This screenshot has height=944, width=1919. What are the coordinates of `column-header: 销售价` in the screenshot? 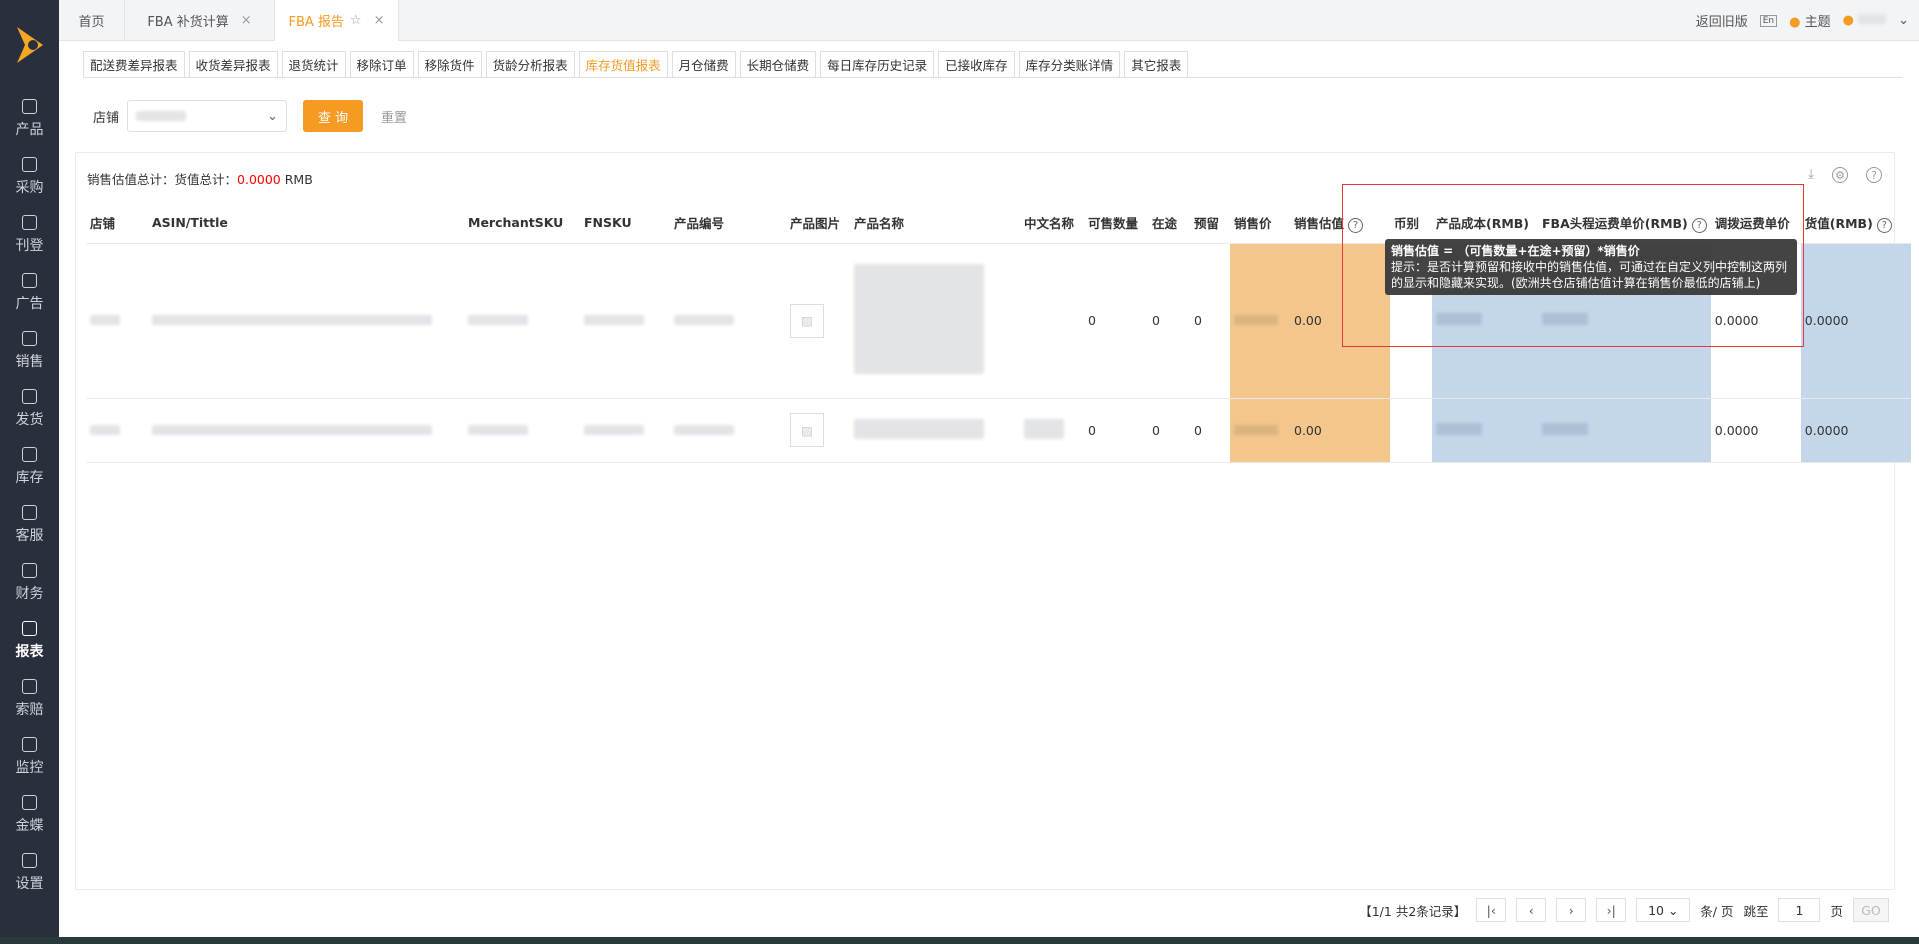 It's located at (1260, 223).